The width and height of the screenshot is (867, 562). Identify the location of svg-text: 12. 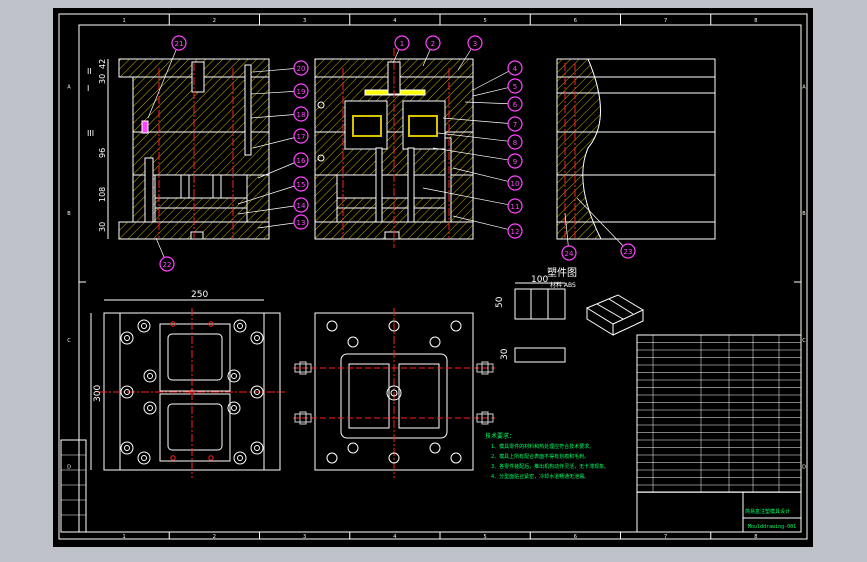
(515, 232).